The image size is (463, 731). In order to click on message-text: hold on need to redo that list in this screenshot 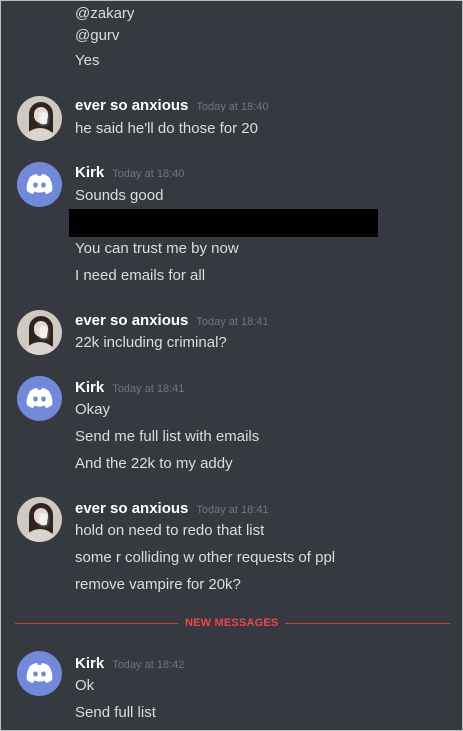, I will do `click(170, 530)`.